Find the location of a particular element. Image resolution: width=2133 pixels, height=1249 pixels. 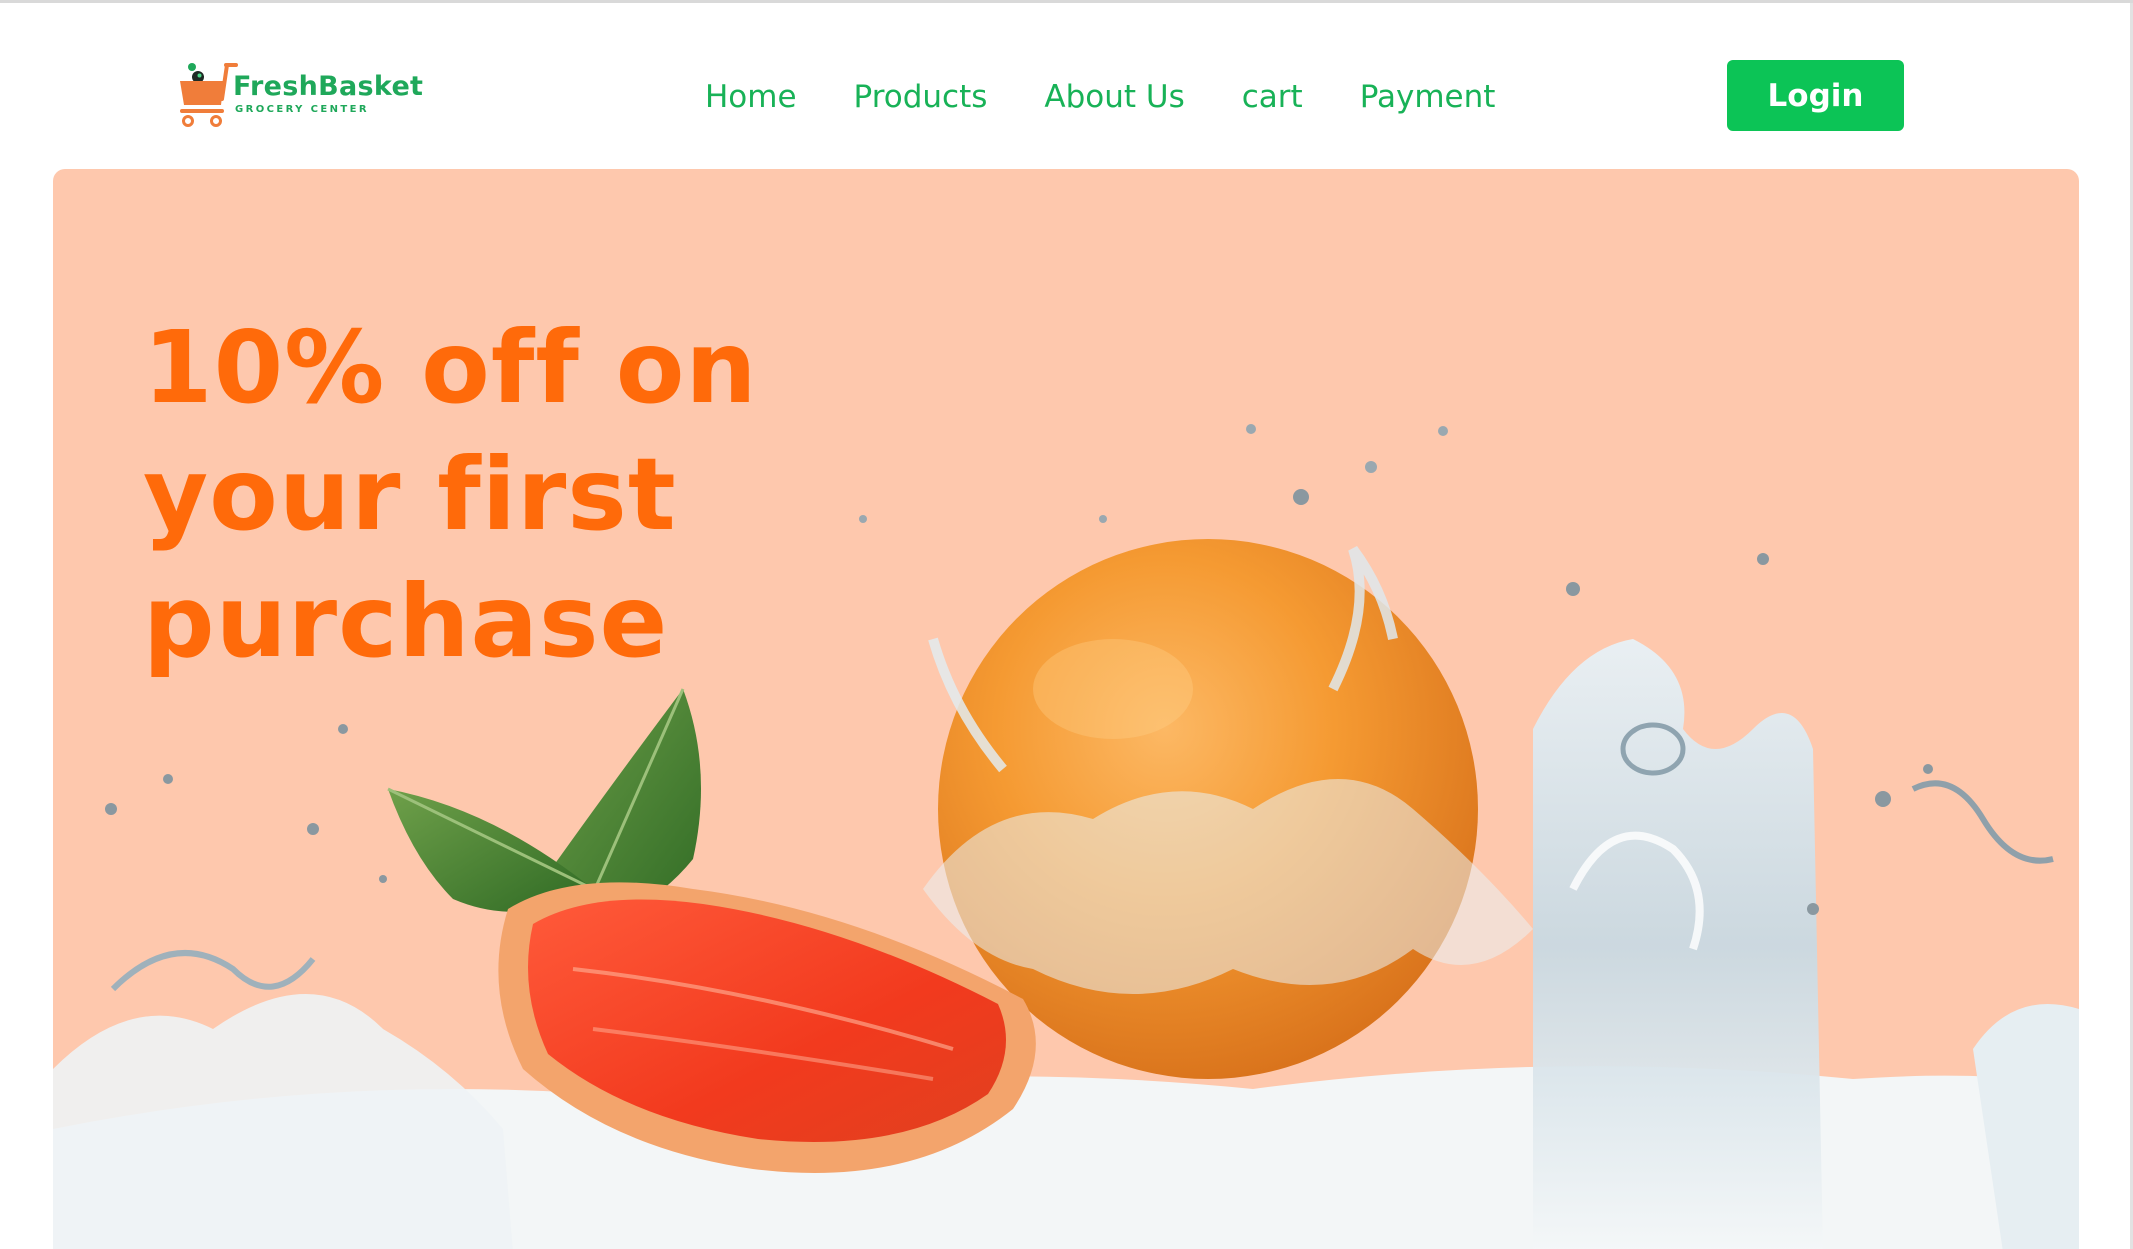

login-button: Login is located at coordinates (1815, 95).